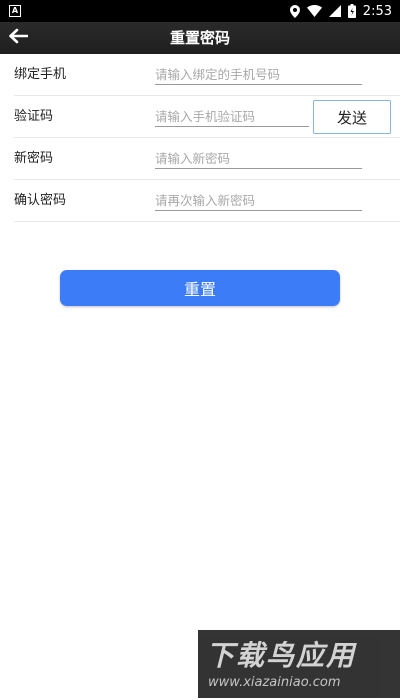 The height and width of the screenshot is (700, 400). Describe the element at coordinates (258, 158) in the screenshot. I see `new-password-input` at that location.